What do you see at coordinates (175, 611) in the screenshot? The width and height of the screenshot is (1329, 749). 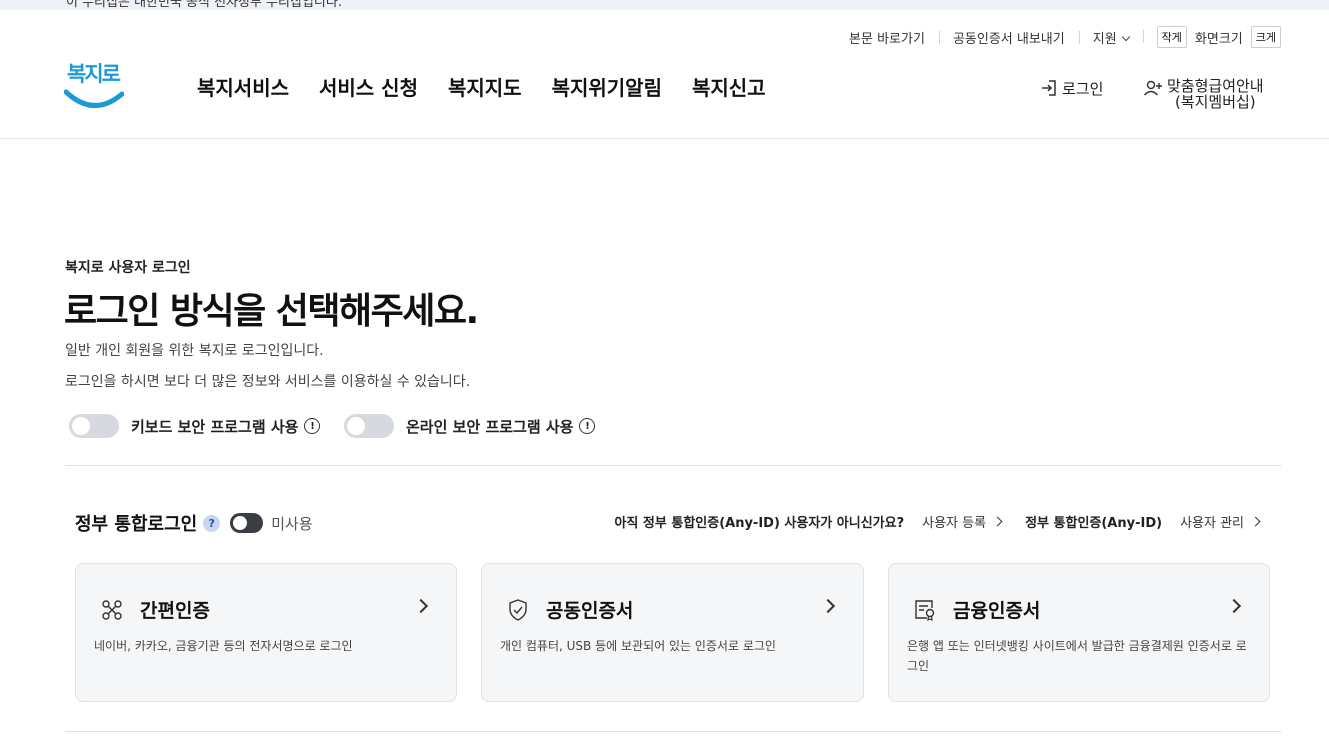 I see `card-title: 간편인증` at bounding box center [175, 611].